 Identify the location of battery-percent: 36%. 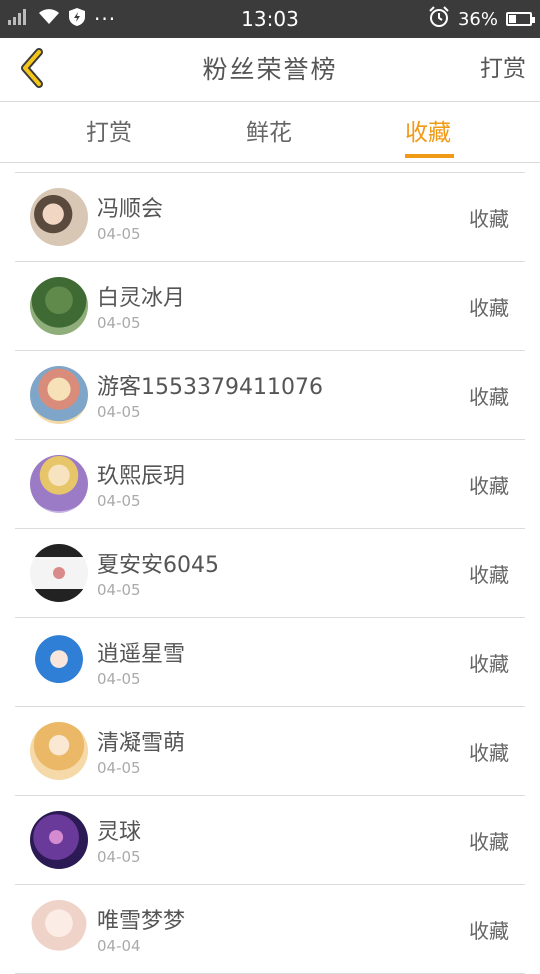
(477, 19).